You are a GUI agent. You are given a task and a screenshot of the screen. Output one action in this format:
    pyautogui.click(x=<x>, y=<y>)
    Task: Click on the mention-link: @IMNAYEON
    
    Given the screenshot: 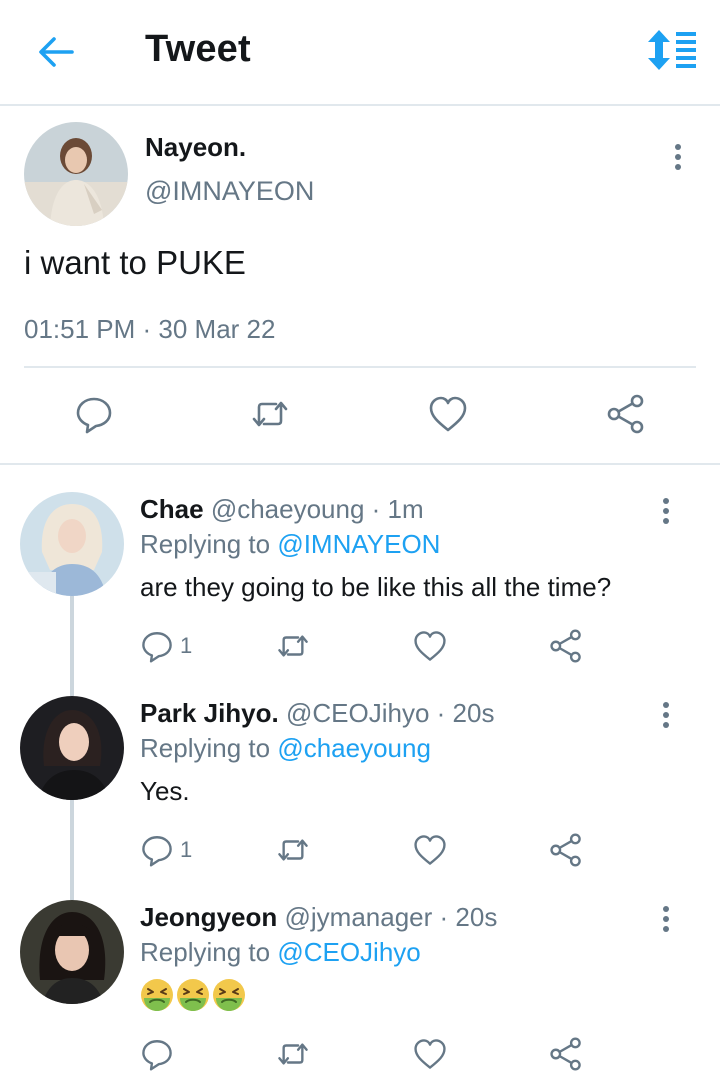 What is the action you would take?
    pyautogui.click(x=358, y=544)
    